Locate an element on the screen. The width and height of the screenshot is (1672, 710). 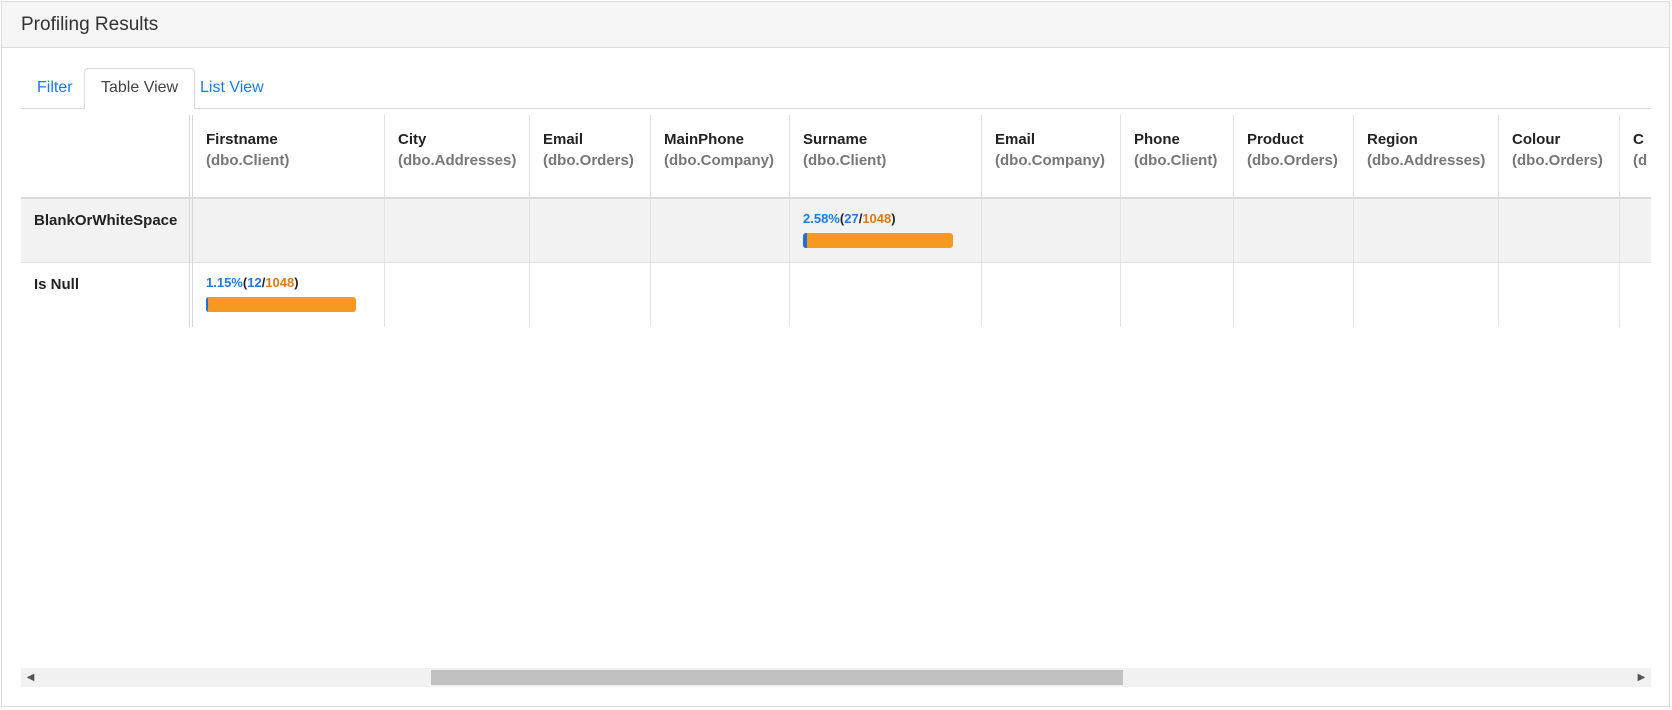
stat-count: 12 is located at coordinates (254, 282).